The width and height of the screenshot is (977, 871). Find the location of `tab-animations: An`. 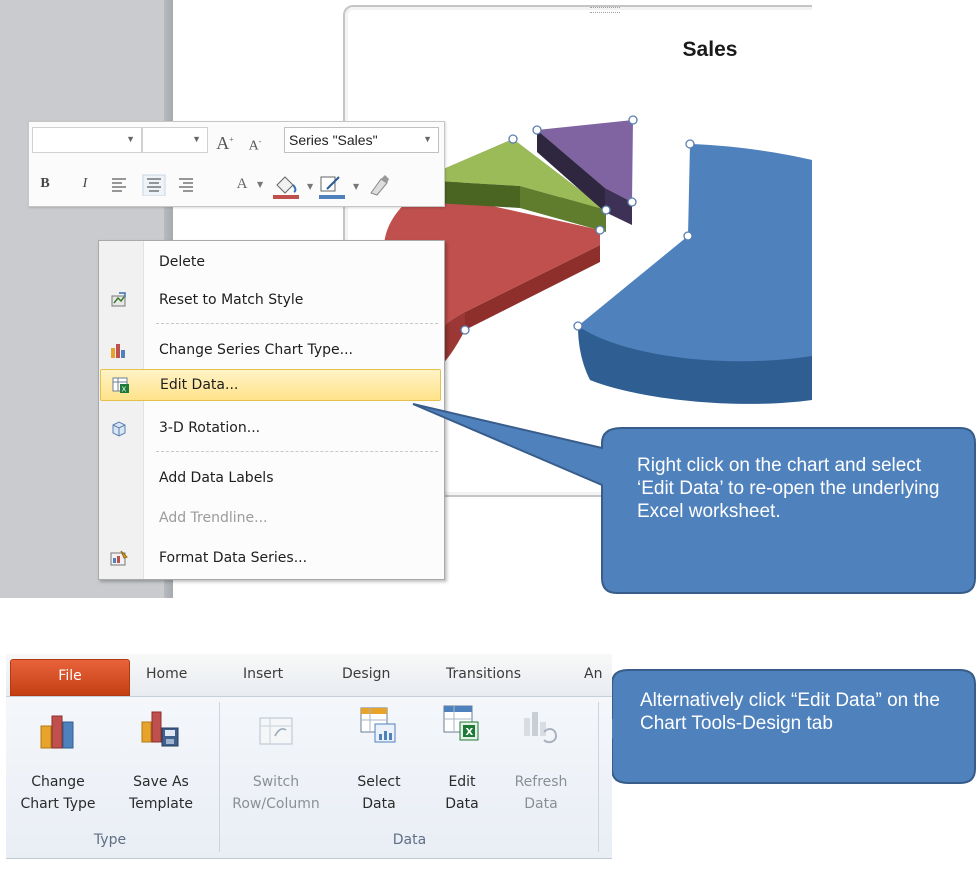

tab-animations: An is located at coordinates (593, 674).